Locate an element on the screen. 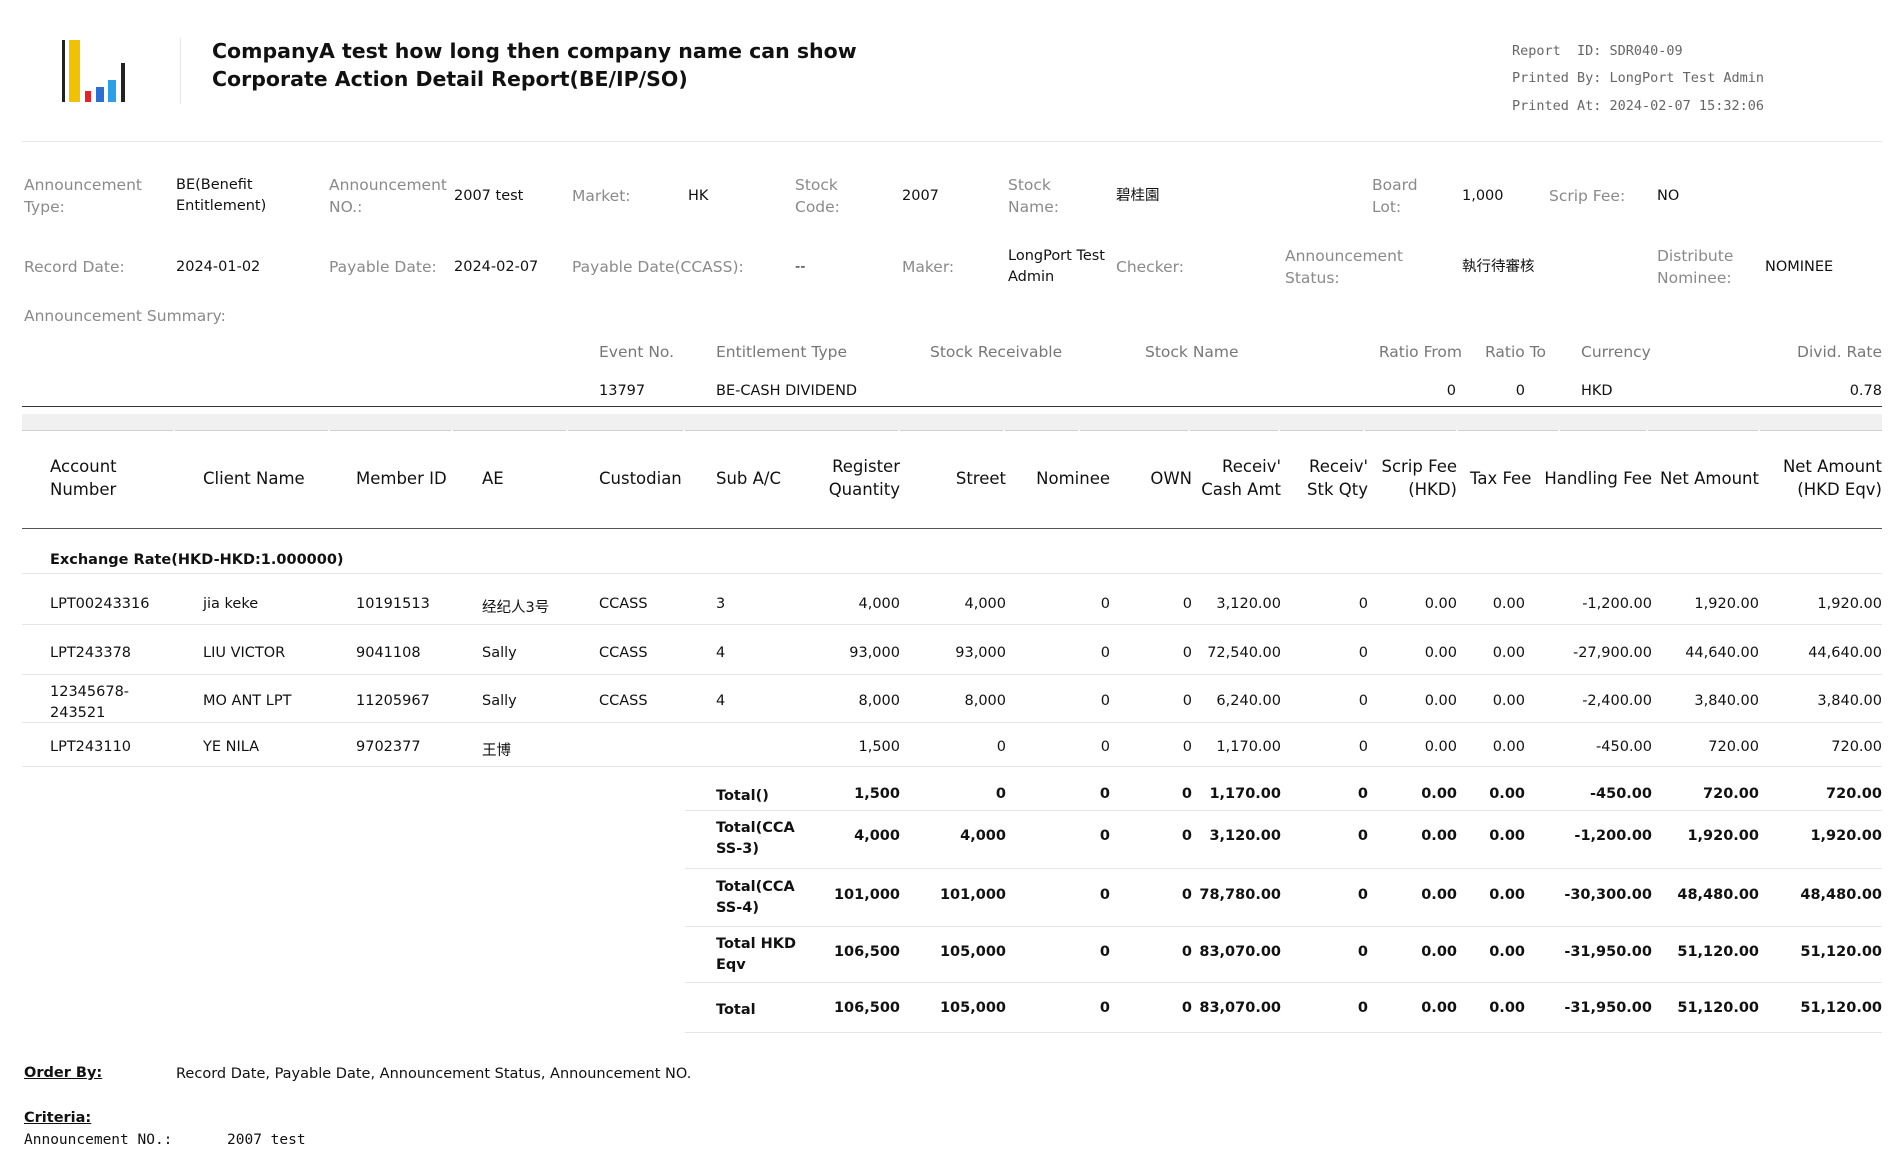  table-cell: -2,400.00 is located at coordinates (1617, 701).